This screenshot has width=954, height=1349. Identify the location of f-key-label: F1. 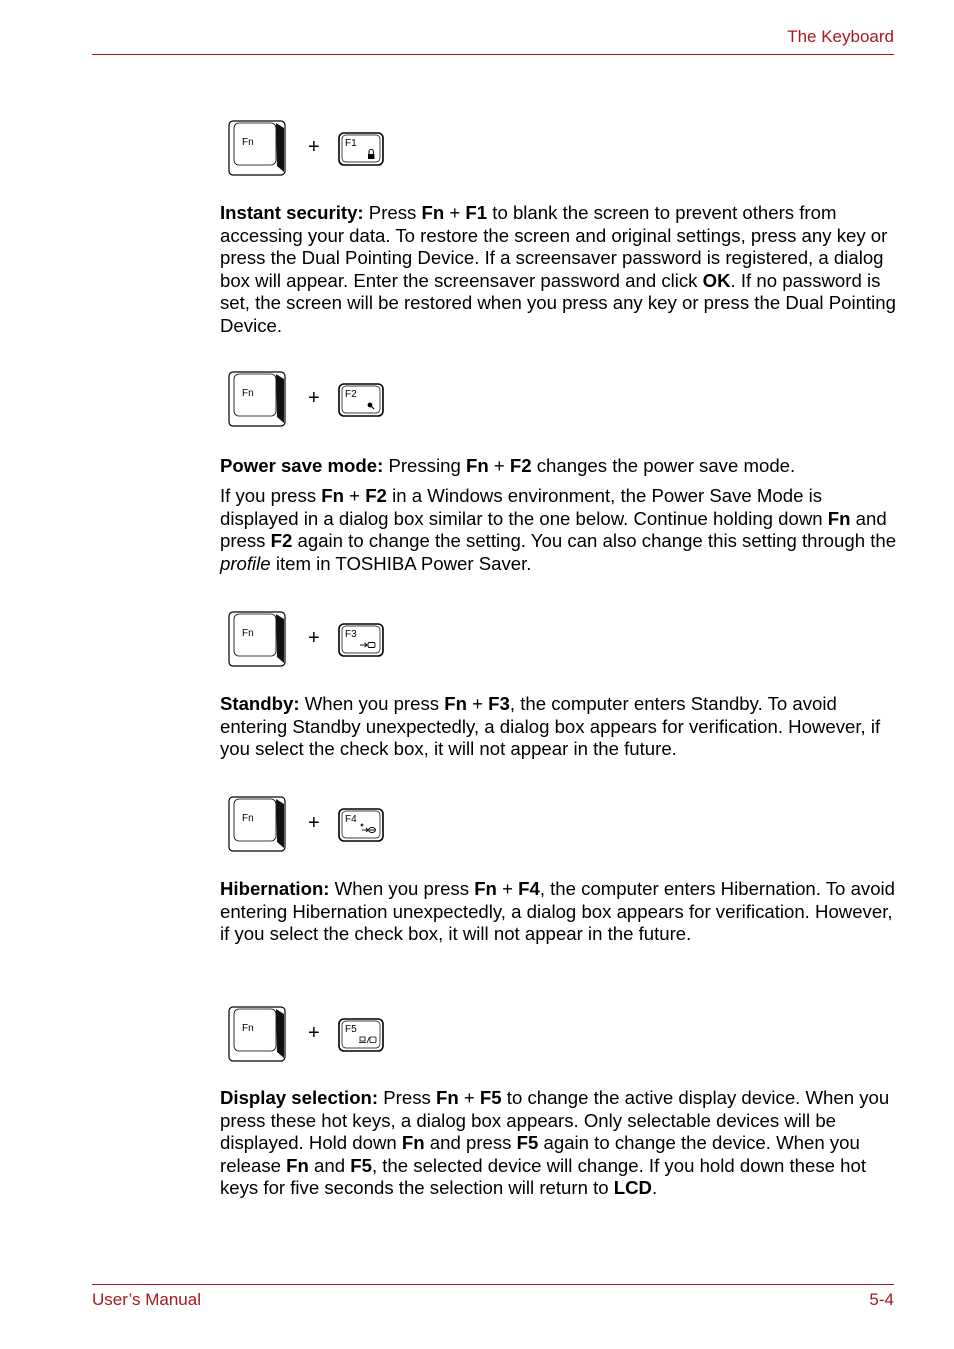
(351, 143).